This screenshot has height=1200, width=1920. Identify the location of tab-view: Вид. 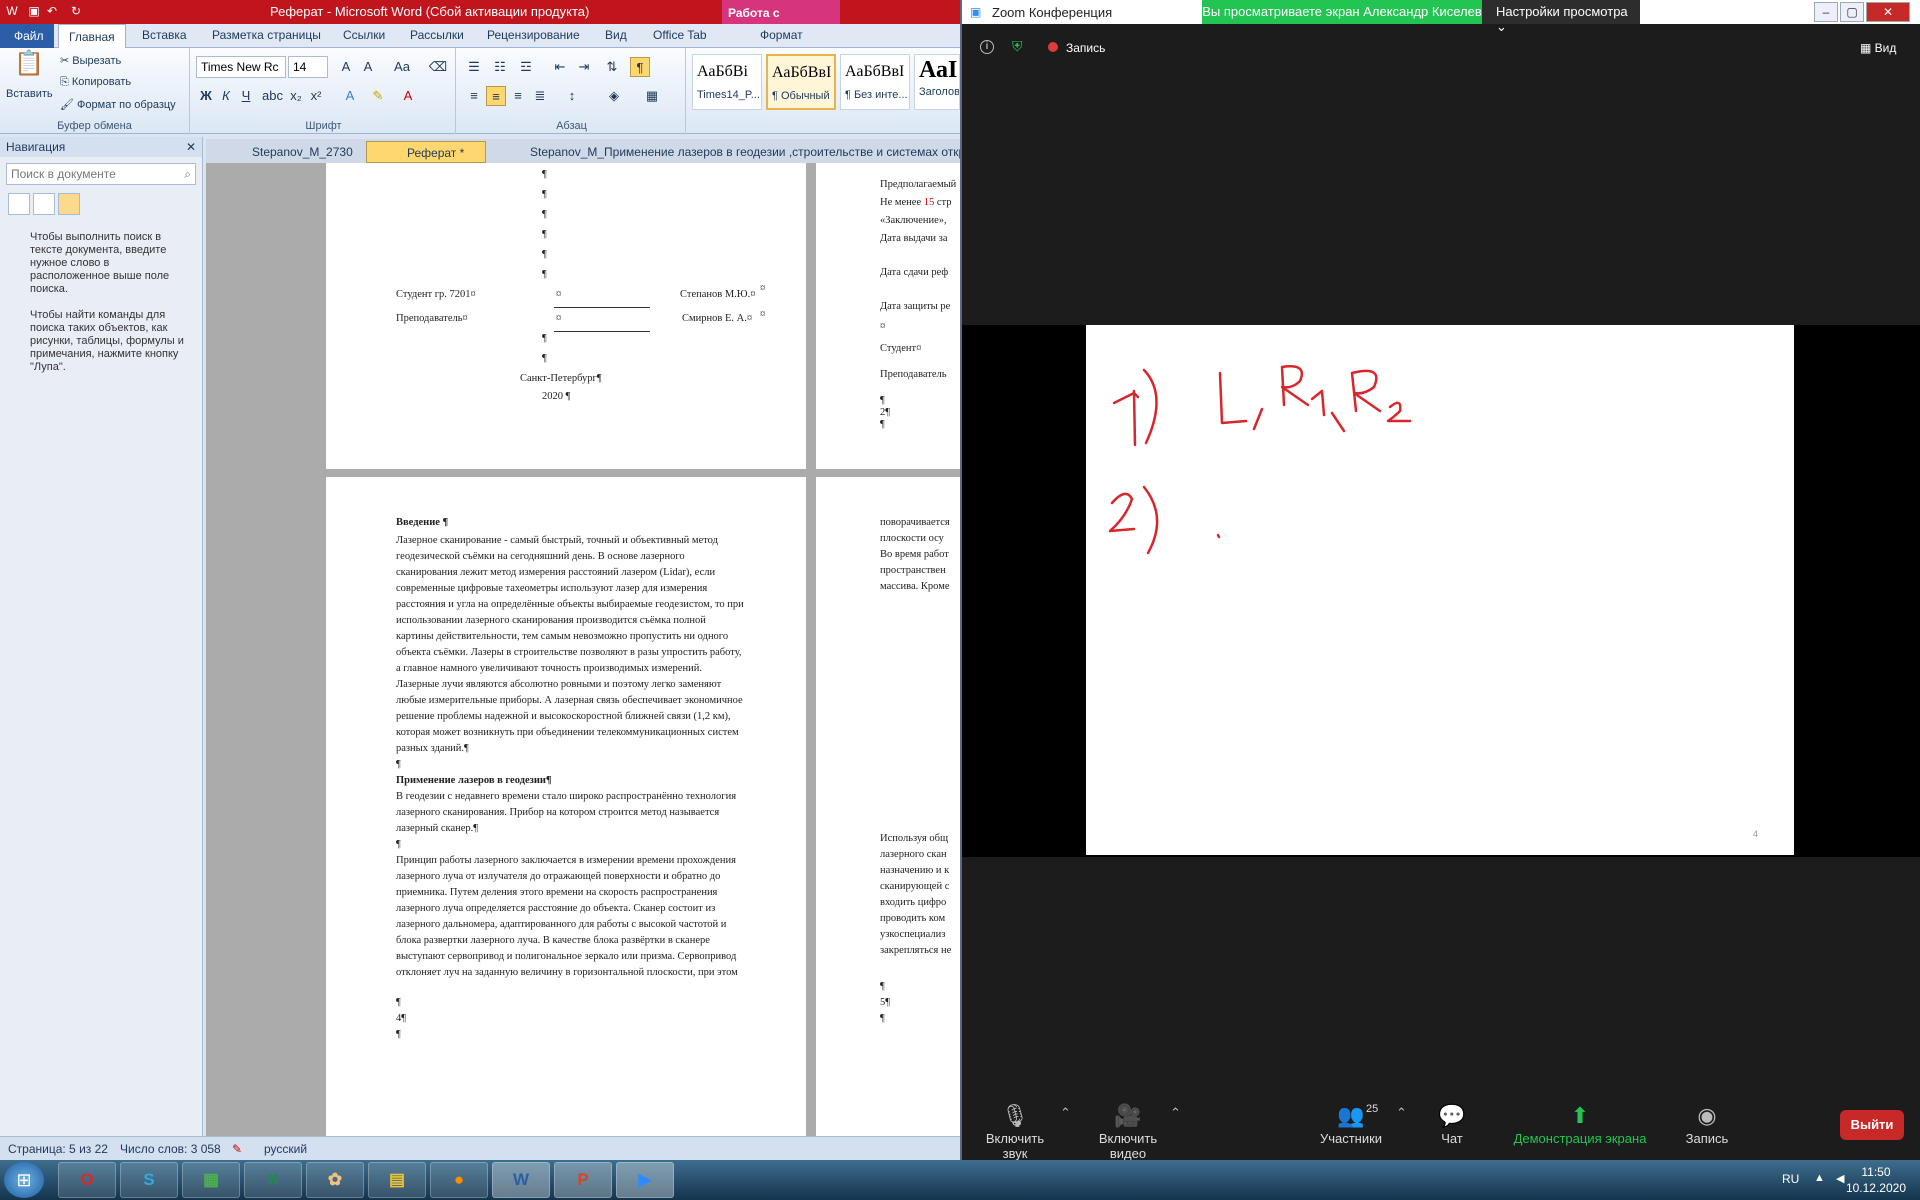
(616, 35).